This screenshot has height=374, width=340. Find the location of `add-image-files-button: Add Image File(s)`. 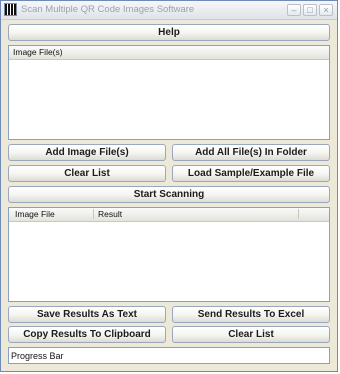

add-image-files-button: Add Image File(s) is located at coordinates (87, 152).